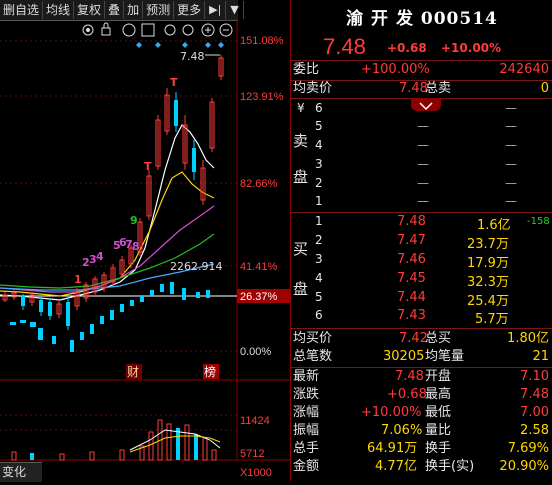 This screenshot has width=552, height=485. I want to click on bid-level-5: 5 7.44 25.4万, so click(421, 299).